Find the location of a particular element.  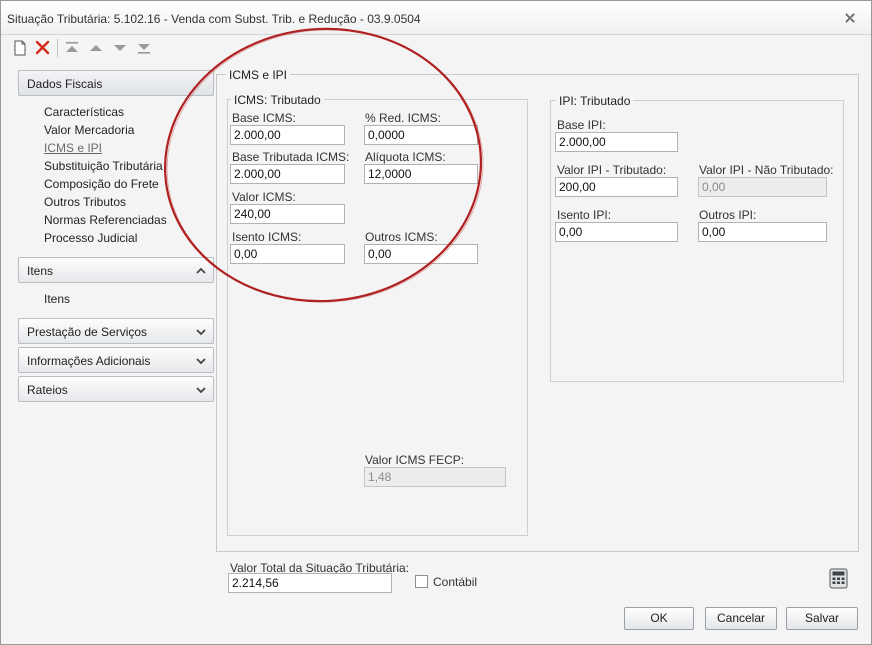

red-icms-label: % Red. ICMS: is located at coordinates (403, 118).